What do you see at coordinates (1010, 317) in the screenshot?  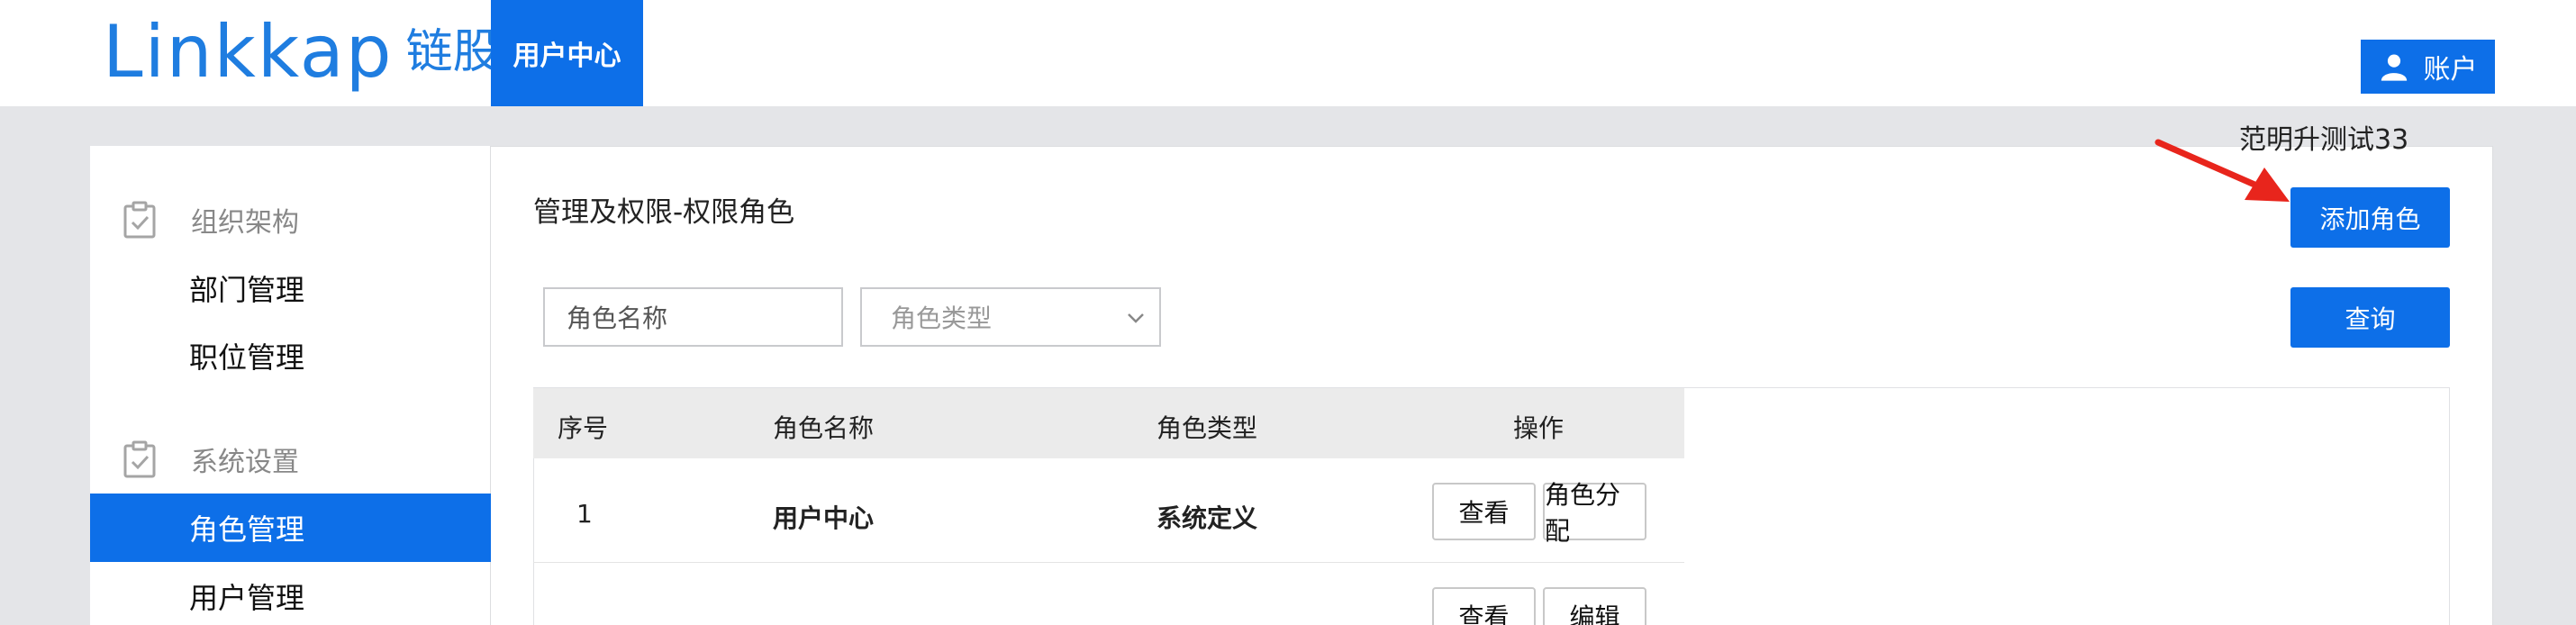 I see `role-type-select: 角色类型` at bounding box center [1010, 317].